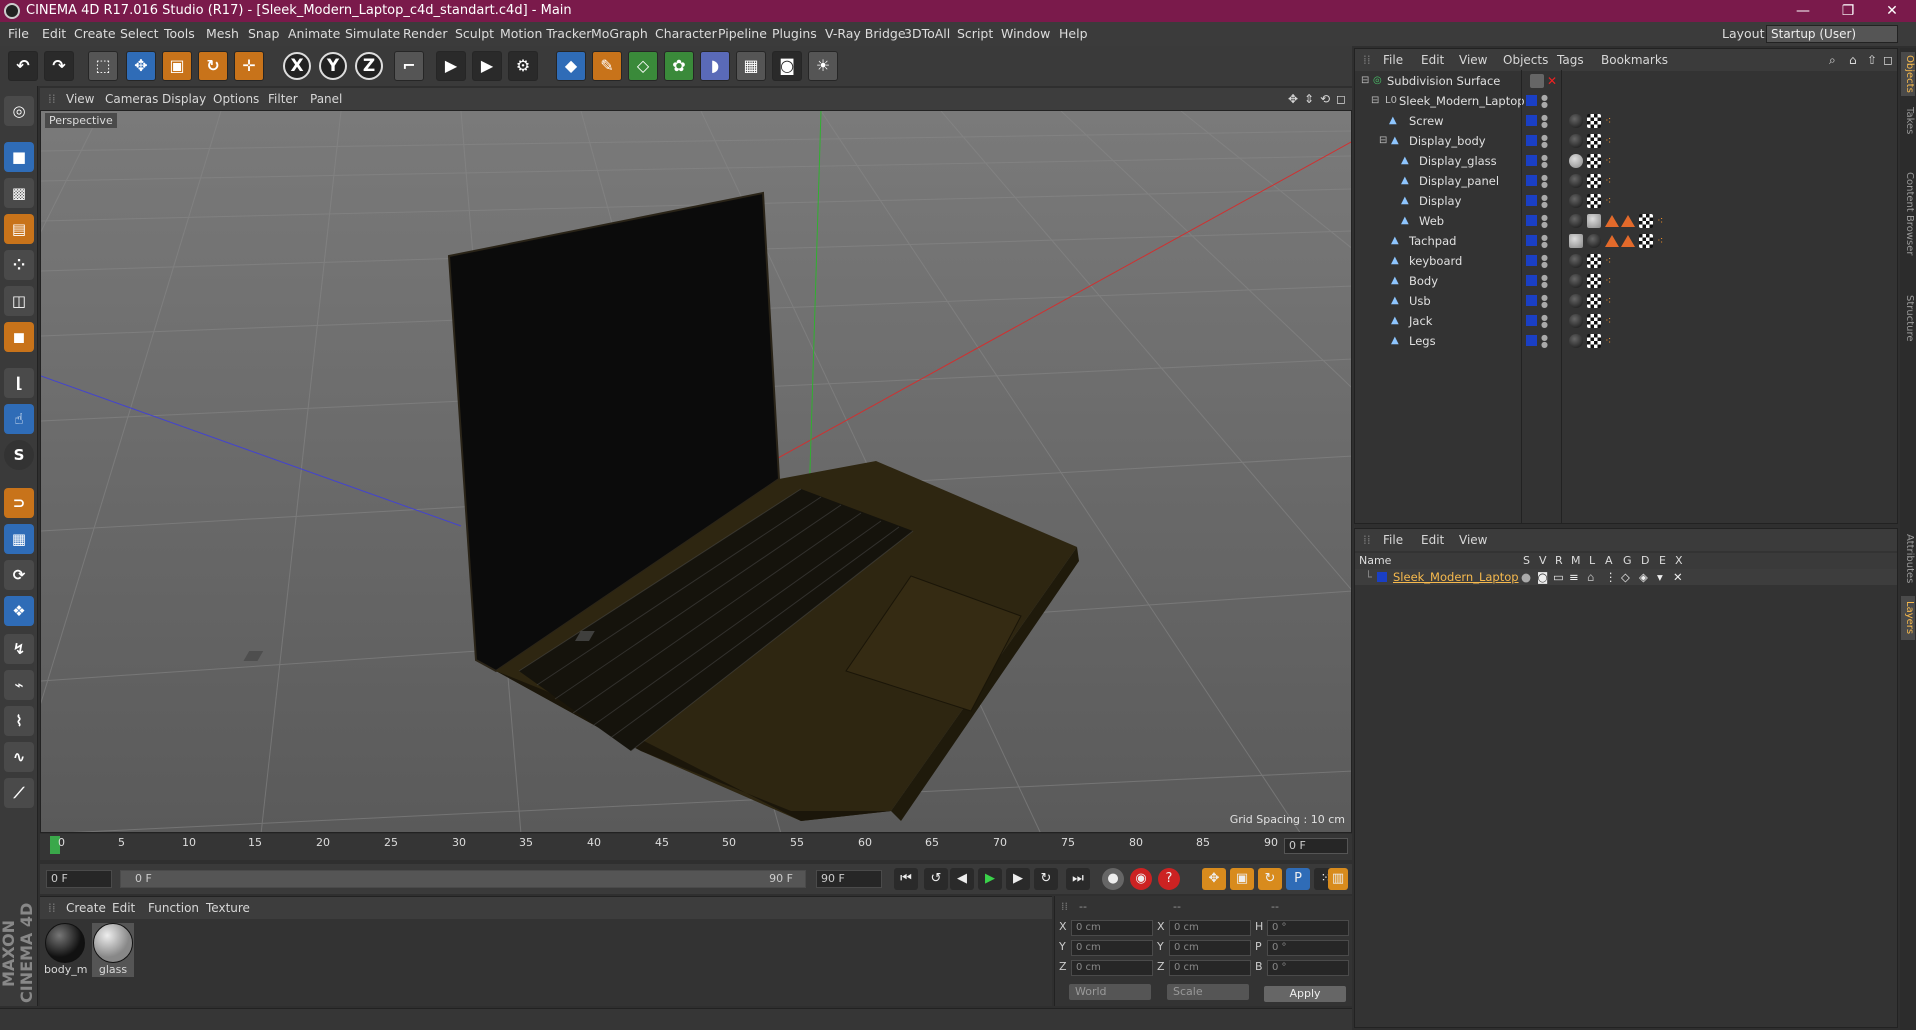  Describe the element at coordinates (1309, 99) in the screenshot. I see `viewport-zoom-icon: ⇕` at that location.